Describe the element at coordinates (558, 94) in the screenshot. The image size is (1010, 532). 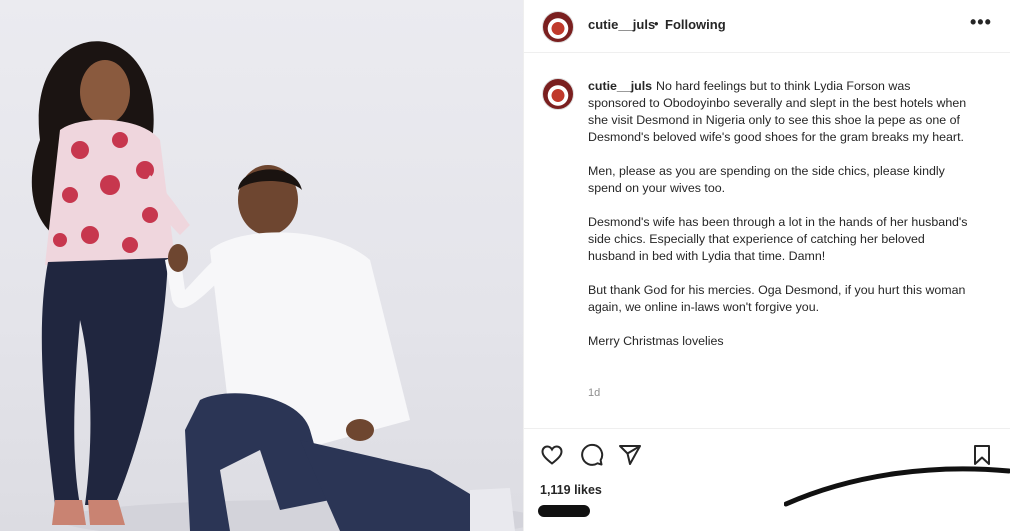
I see `caption-avatar` at that location.